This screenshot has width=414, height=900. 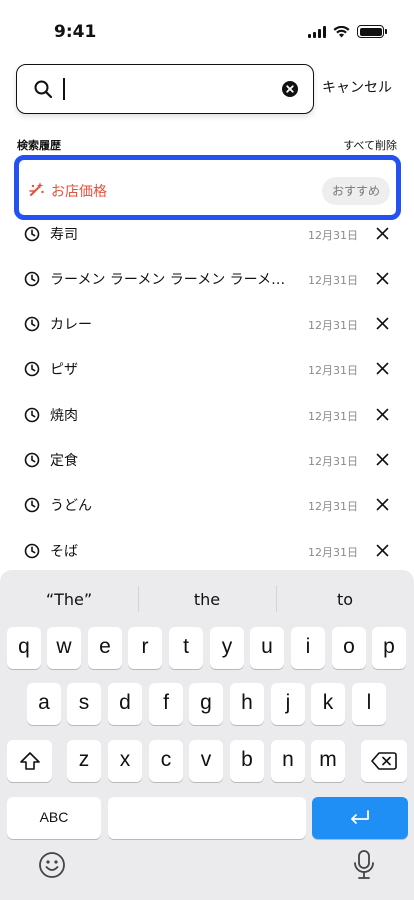 I want to click on suggestion-bar: “The” the to, so click(x=207, y=600).